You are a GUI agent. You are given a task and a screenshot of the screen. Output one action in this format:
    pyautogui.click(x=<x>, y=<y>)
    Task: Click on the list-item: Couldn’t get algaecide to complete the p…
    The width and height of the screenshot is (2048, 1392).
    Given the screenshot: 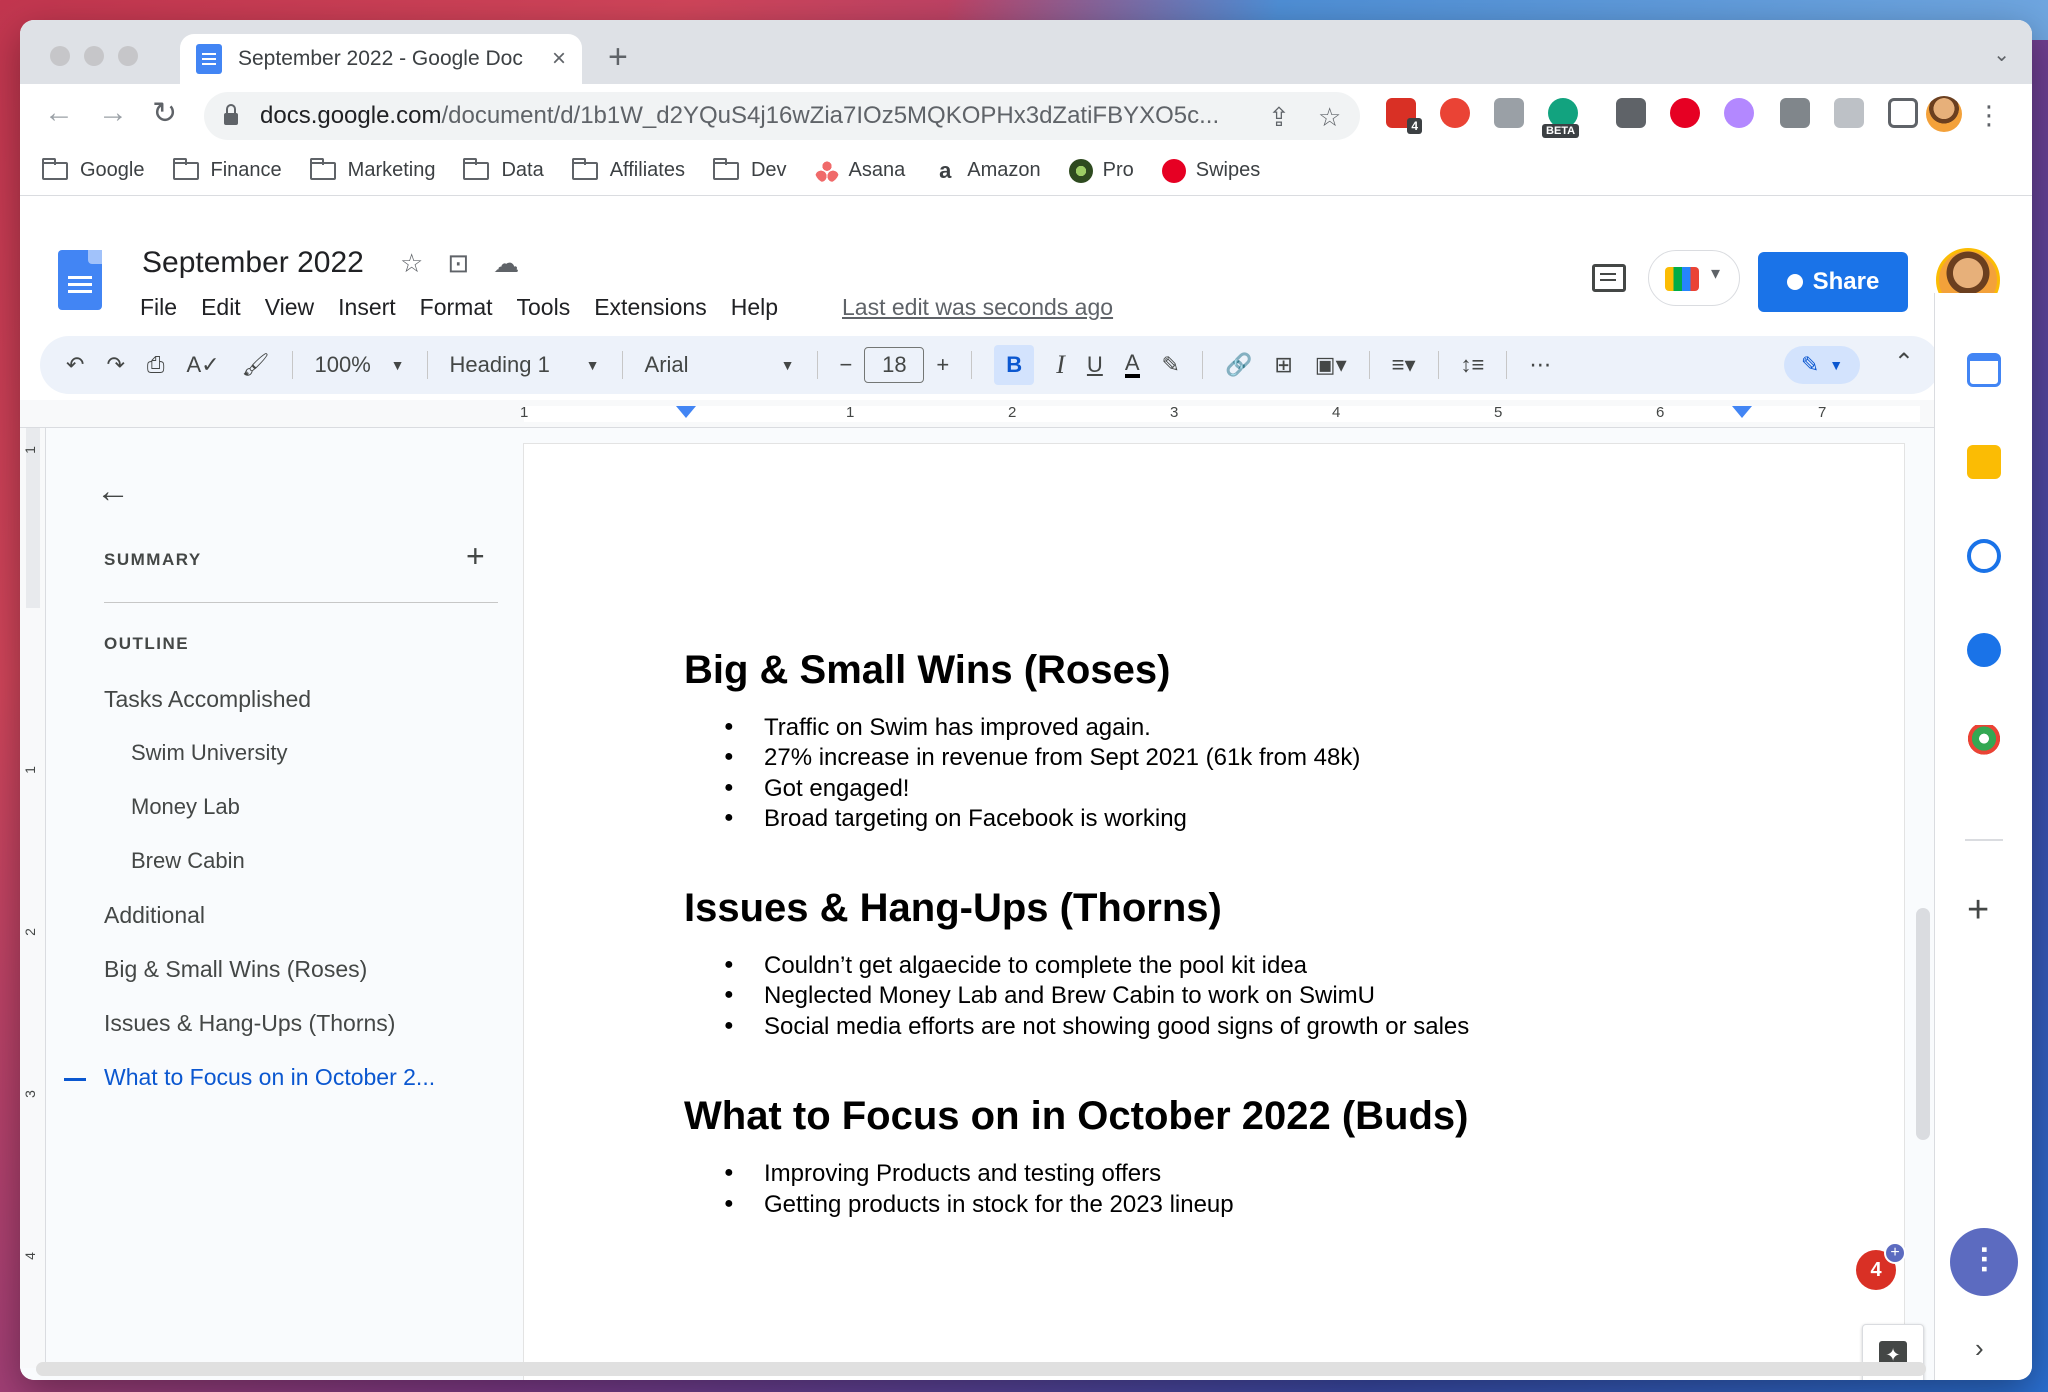 What is the action you would take?
    pyautogui.click(x=1015, y=966)
    